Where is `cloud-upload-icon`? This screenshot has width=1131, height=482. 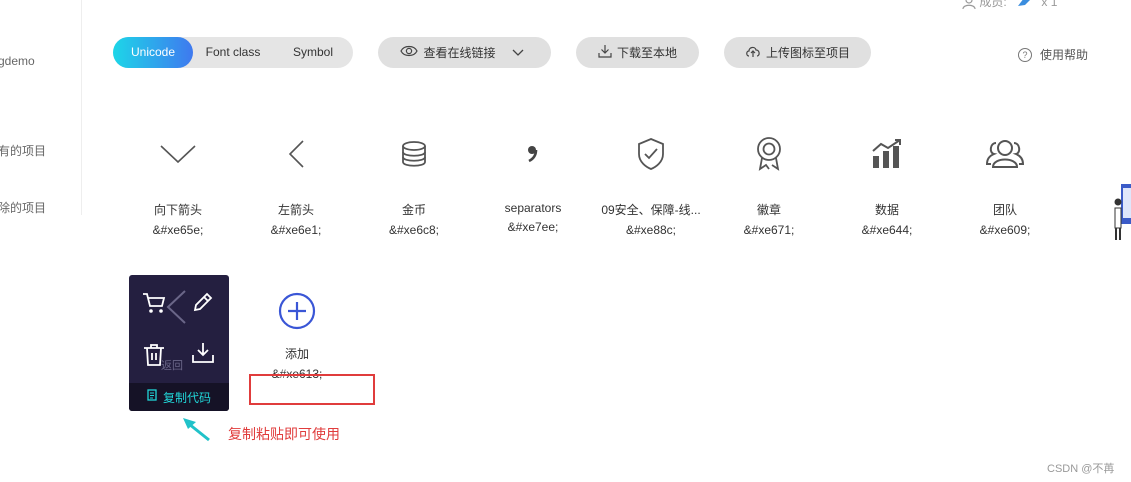 cloud-upload-icon is located at coordinates (755, 53).